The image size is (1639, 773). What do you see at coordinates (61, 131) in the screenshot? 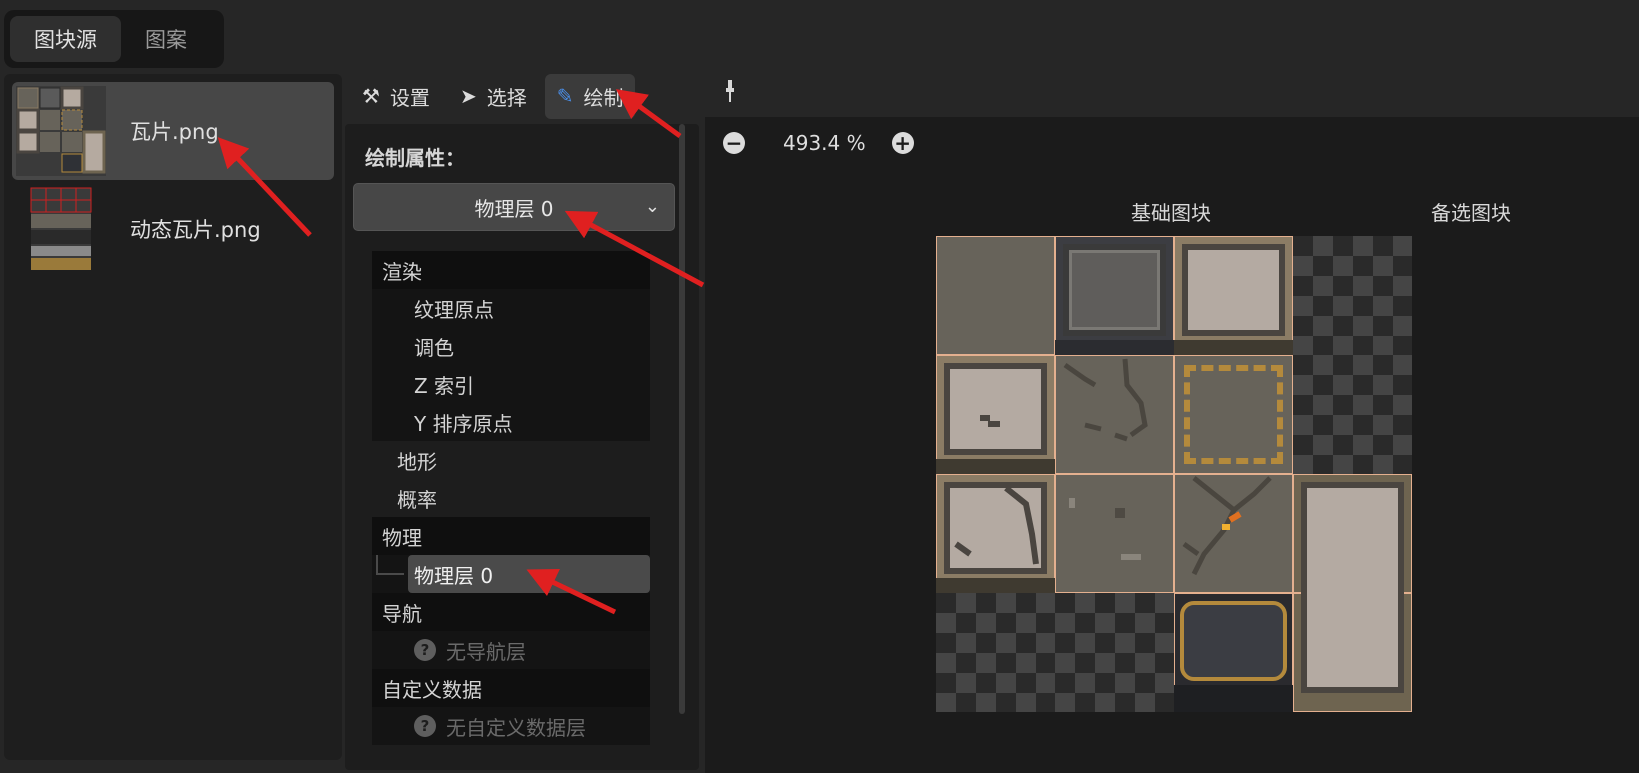
I see `tileset-thumbnail` at bounding box center [61, 131].